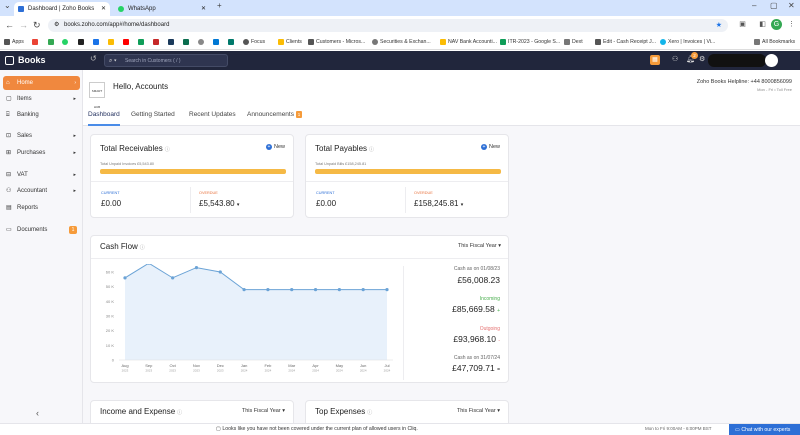 This screenshot has height=435, width=800. Describe the element at coordinates (202, 42) in the screenshot. I see `bookmark-globe-icon` at that location.